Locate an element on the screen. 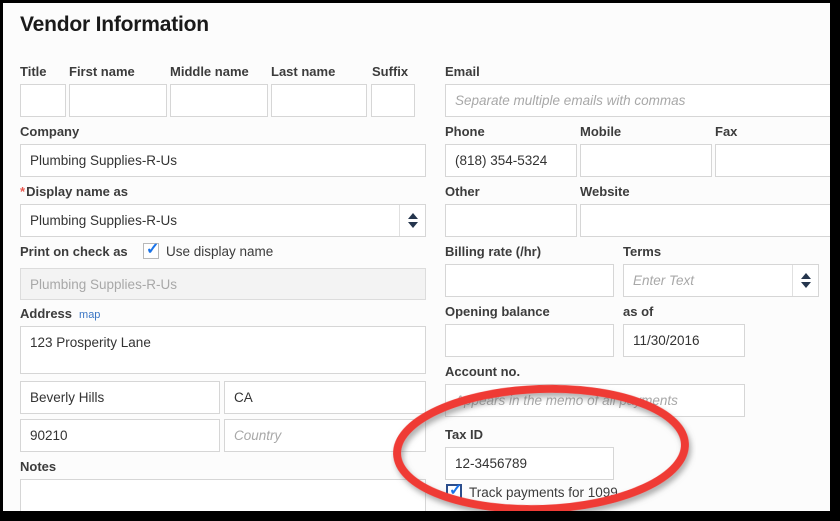 The width and height of the screenshot is (840, 521). address-country-input: Country is located at coordinates (325, 435).